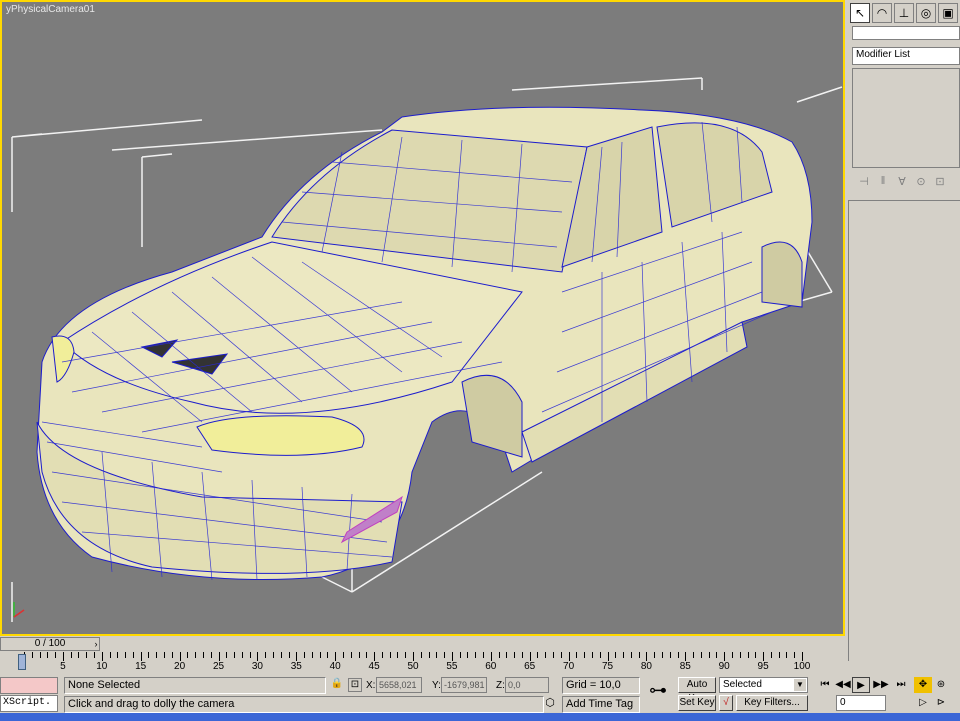  I want to click on motion-icon: ◎, so click(926, 13).